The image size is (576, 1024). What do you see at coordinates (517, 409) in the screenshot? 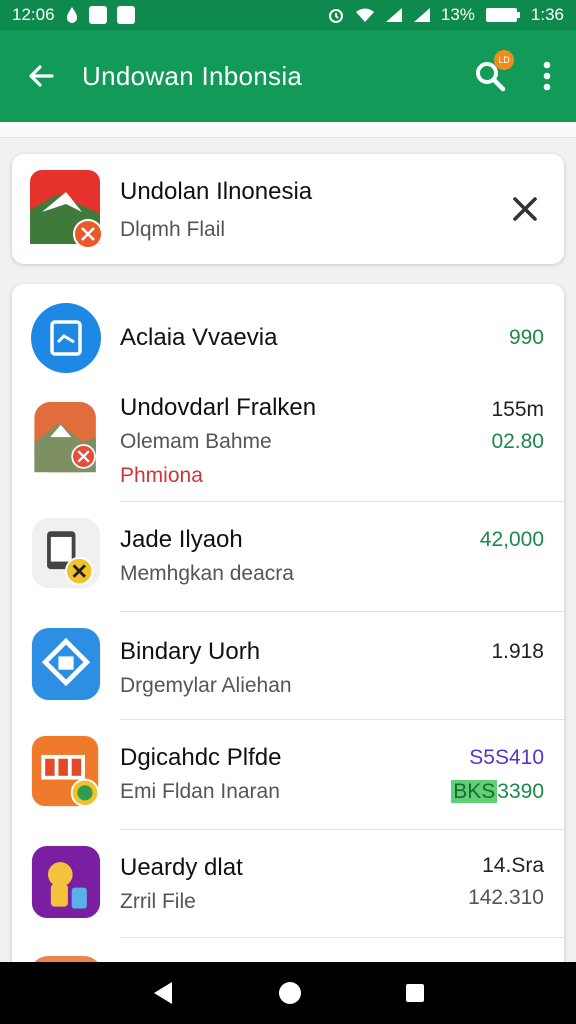
I see `list-item-value: 155m` at bounding box center [517, 409].